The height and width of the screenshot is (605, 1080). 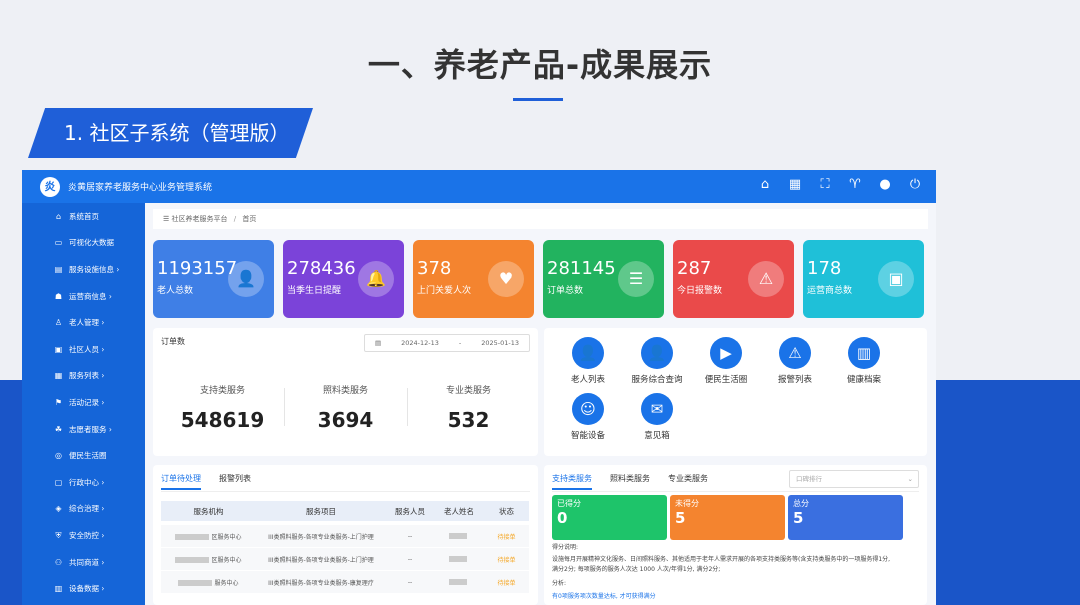 What do you see at coordinates (58, 323) in the screenshot?
I see `elder-icon: ♙` at bounding box center [58, 323].